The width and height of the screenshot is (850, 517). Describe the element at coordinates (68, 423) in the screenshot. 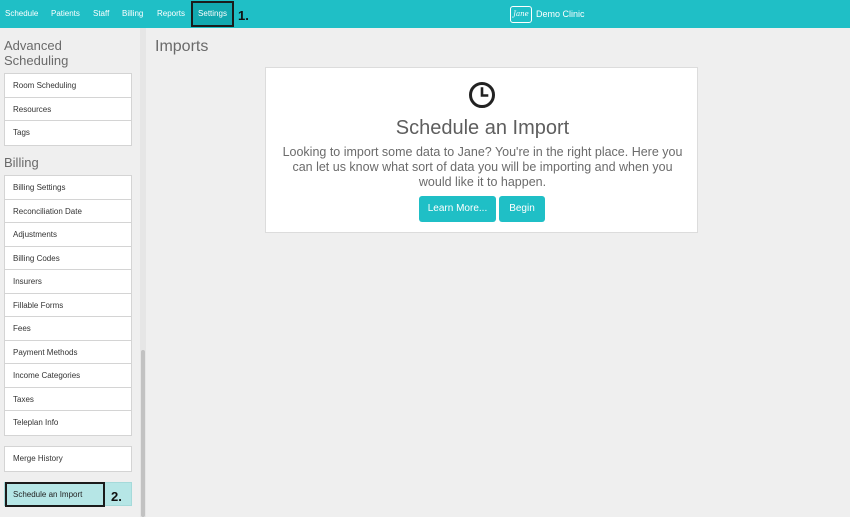

I see `sidebar-item-teleplan-info: Teleplan Info` at that location.